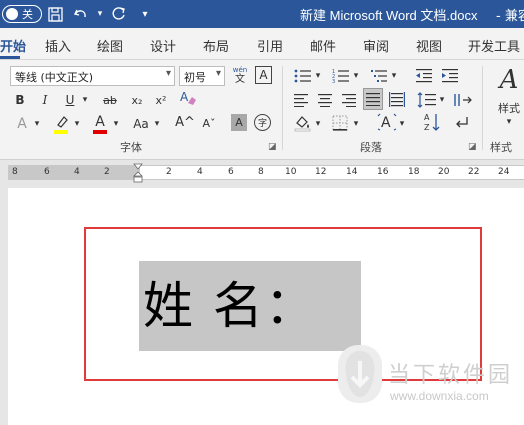 This screenshot has width=524, height=425. What do you see at coordinates (270, 45) in the screenshot?
I see `tab-references: 引用` at bounding box center [270, 45].